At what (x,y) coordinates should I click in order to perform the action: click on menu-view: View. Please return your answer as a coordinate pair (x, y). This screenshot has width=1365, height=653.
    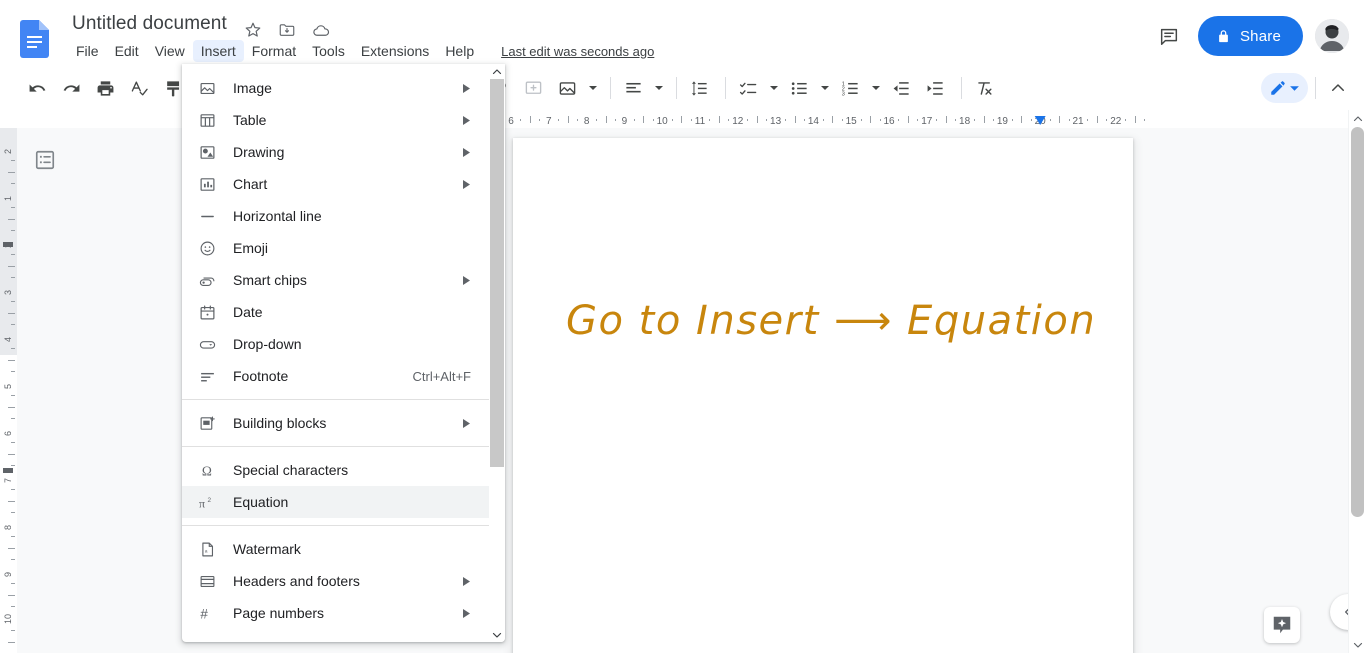
    Looking at the image, I should click on (170, 51).